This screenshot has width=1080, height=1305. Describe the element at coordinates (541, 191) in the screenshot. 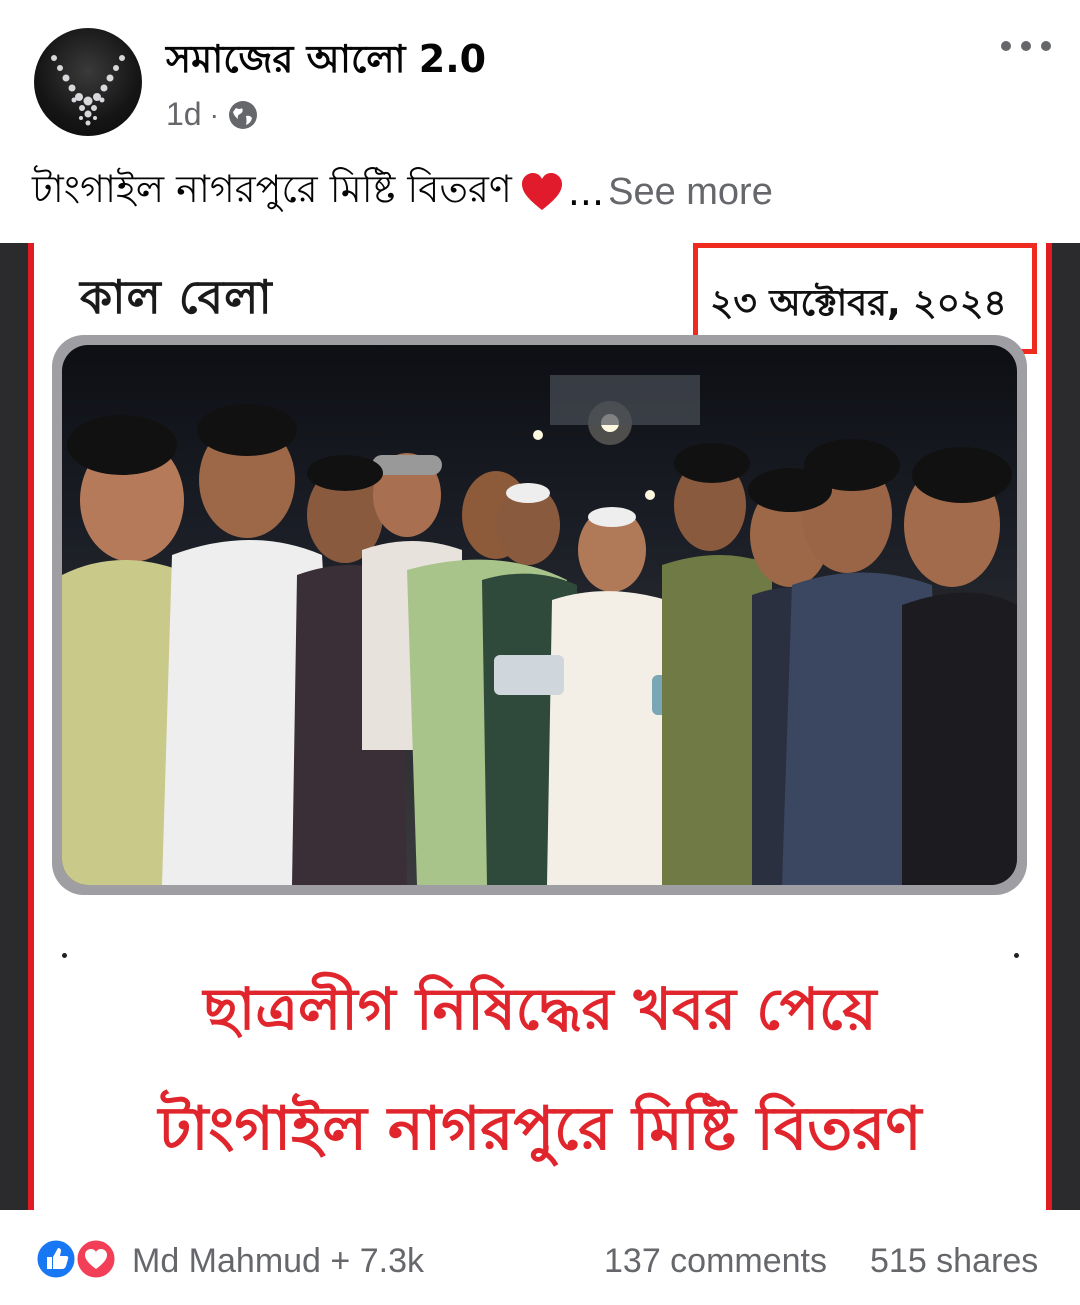

I see `red-heart-icon` at that location.